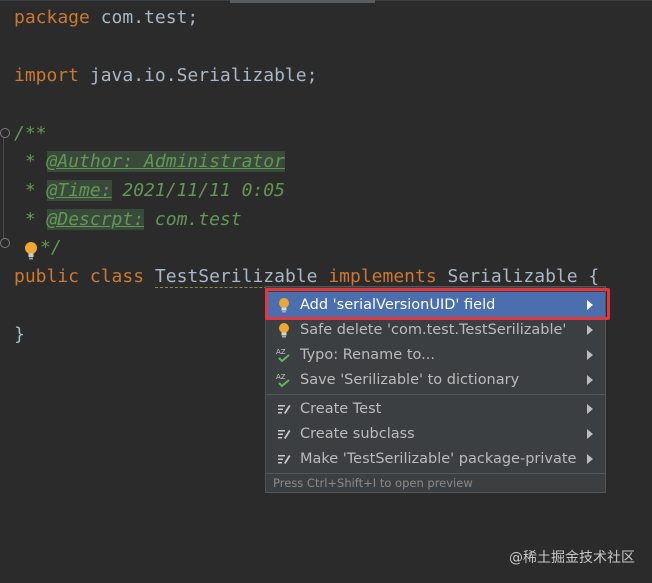  What do you see at coordinates (435, 458) in the screenshot?
I see `menu-item-make-package-private: Make 'TestSerilizable' package-private` at bounding box center [435, 458].